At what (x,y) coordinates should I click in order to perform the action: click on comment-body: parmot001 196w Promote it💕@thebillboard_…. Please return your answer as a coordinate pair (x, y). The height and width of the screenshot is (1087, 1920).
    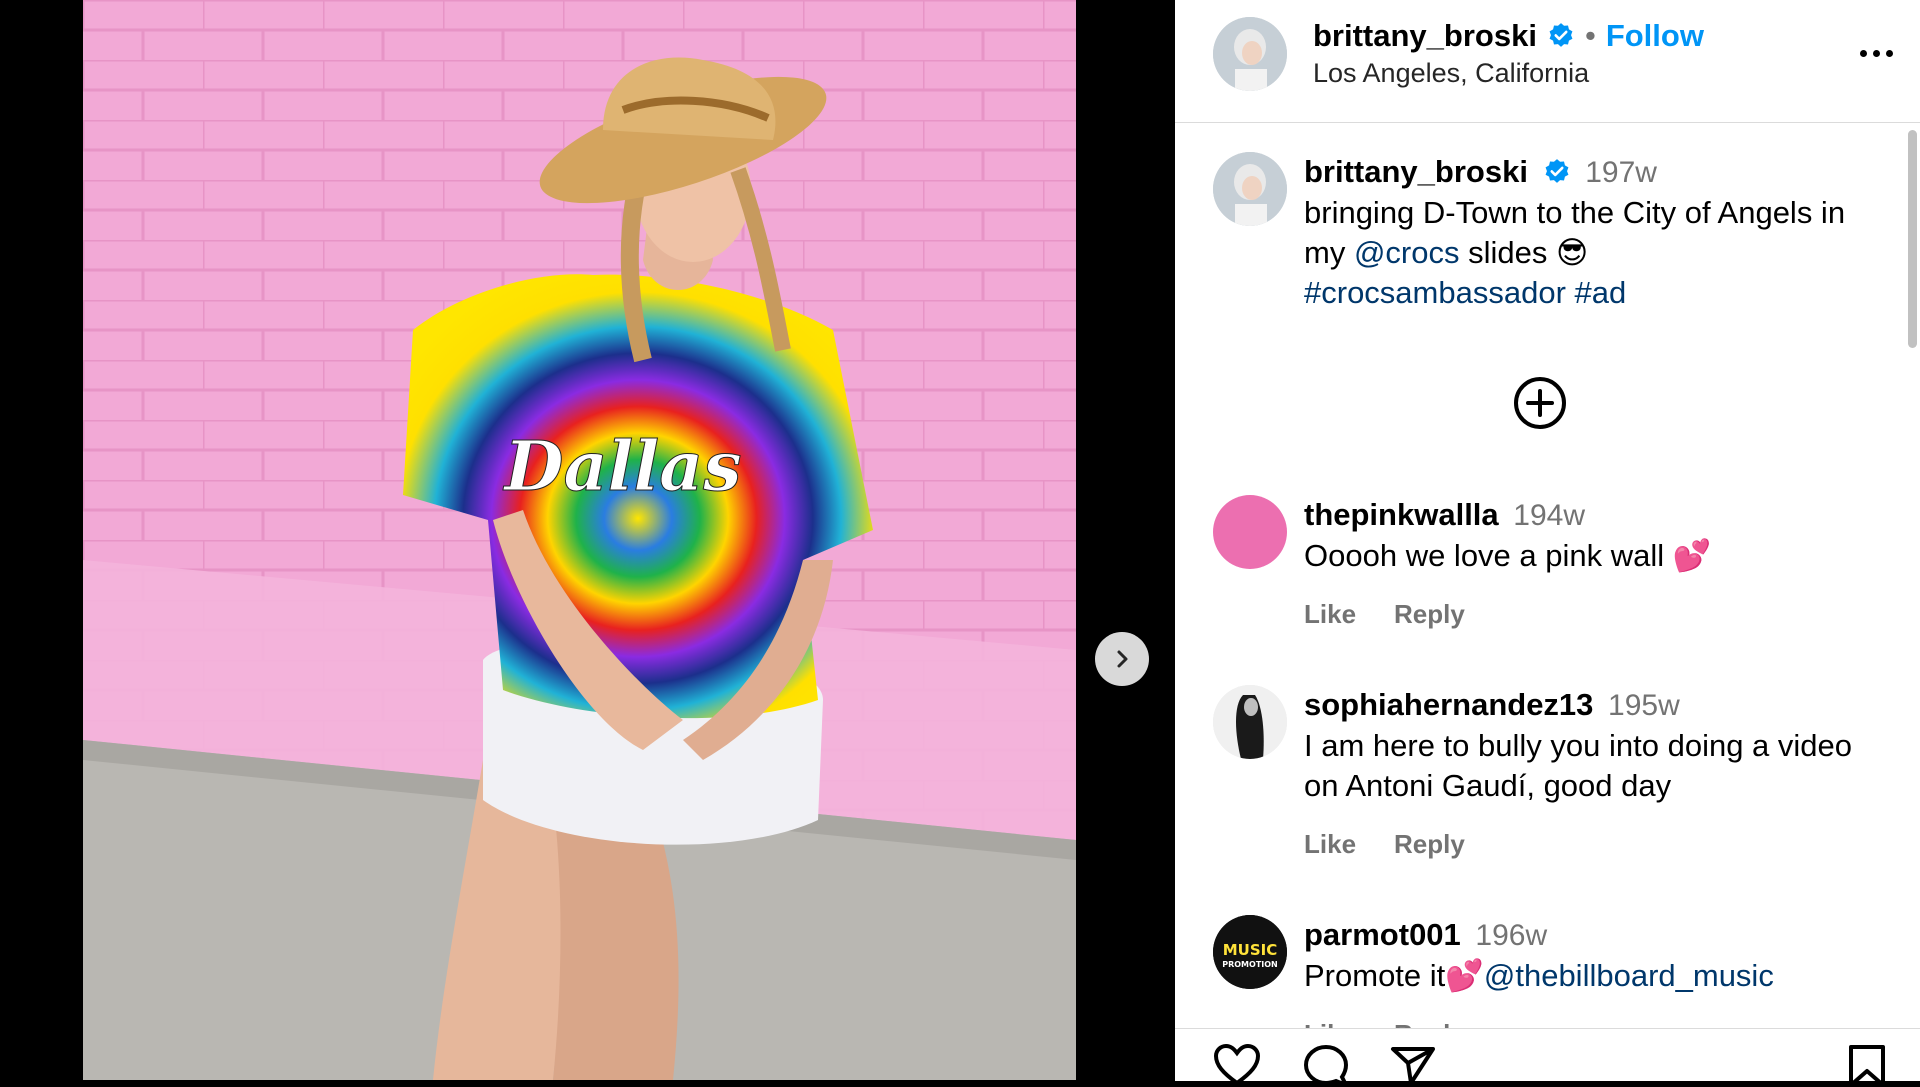
    Looking at the image, I should click on (1594, 971).